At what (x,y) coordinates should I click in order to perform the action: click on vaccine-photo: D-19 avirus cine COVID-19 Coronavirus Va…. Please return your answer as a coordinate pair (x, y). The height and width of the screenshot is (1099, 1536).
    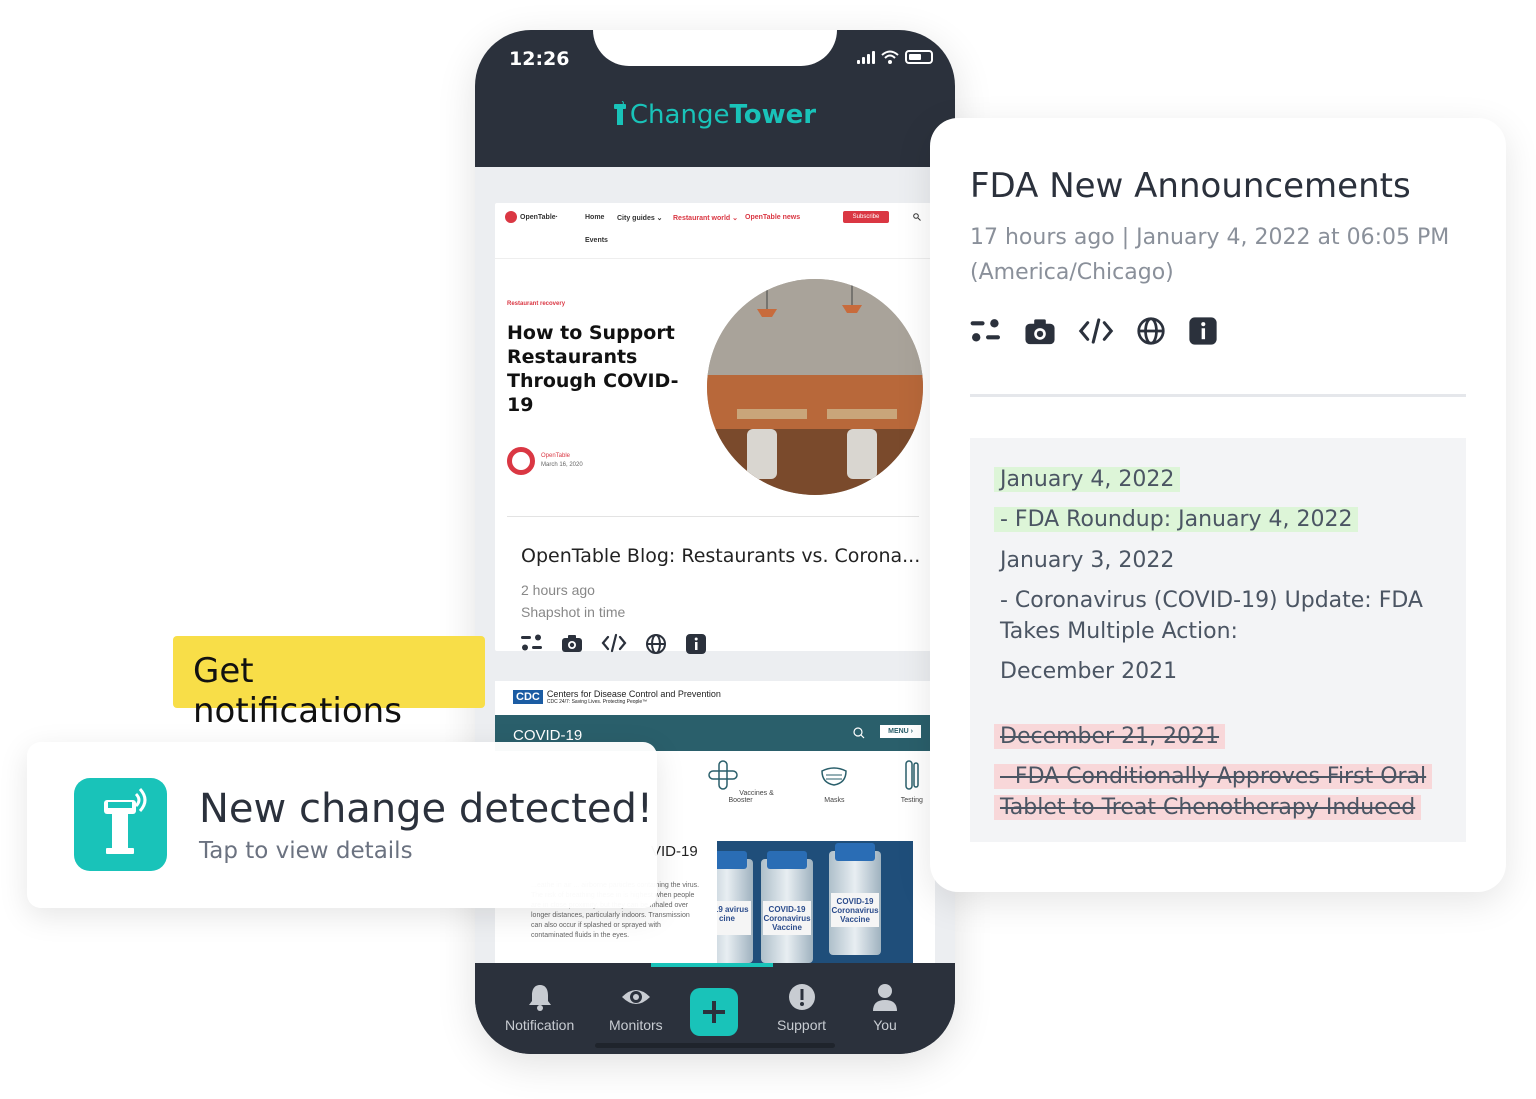
    Looking at the image, I should click on (815, 902).